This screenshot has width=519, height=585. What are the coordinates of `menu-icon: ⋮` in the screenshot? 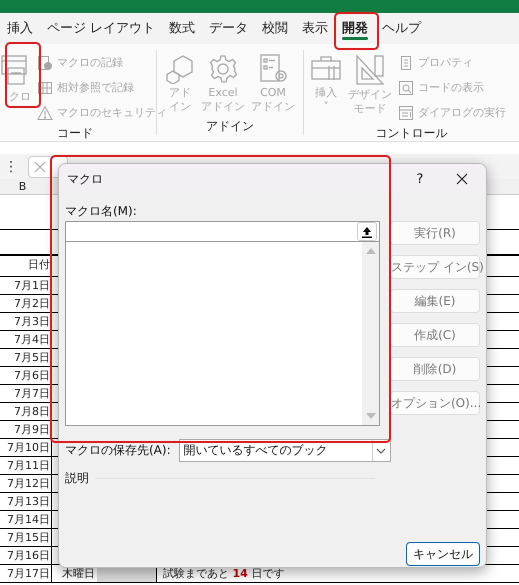 It's located at (11, 166).